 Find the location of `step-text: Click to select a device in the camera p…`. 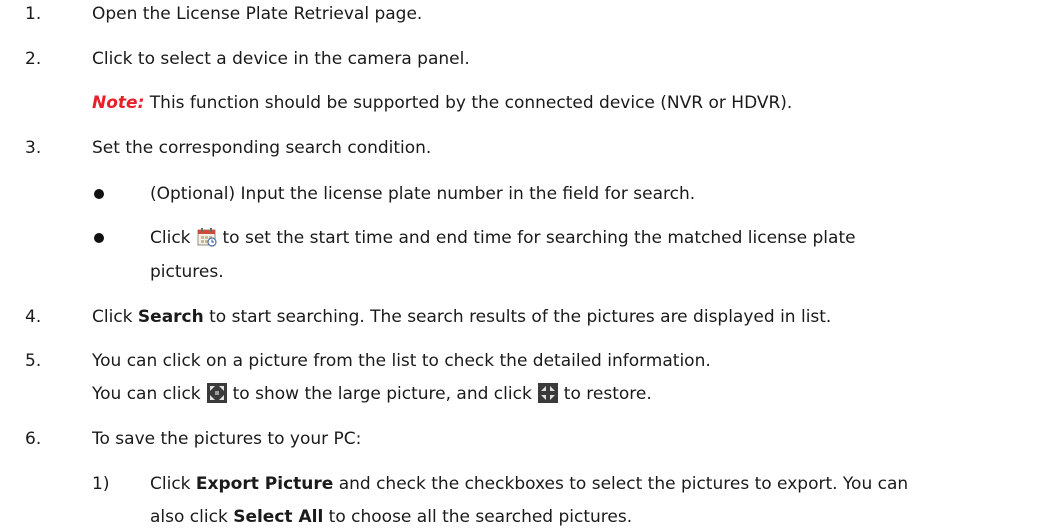

step-text: Click to select a device in the camera p… is located at coordinates (281, 59).